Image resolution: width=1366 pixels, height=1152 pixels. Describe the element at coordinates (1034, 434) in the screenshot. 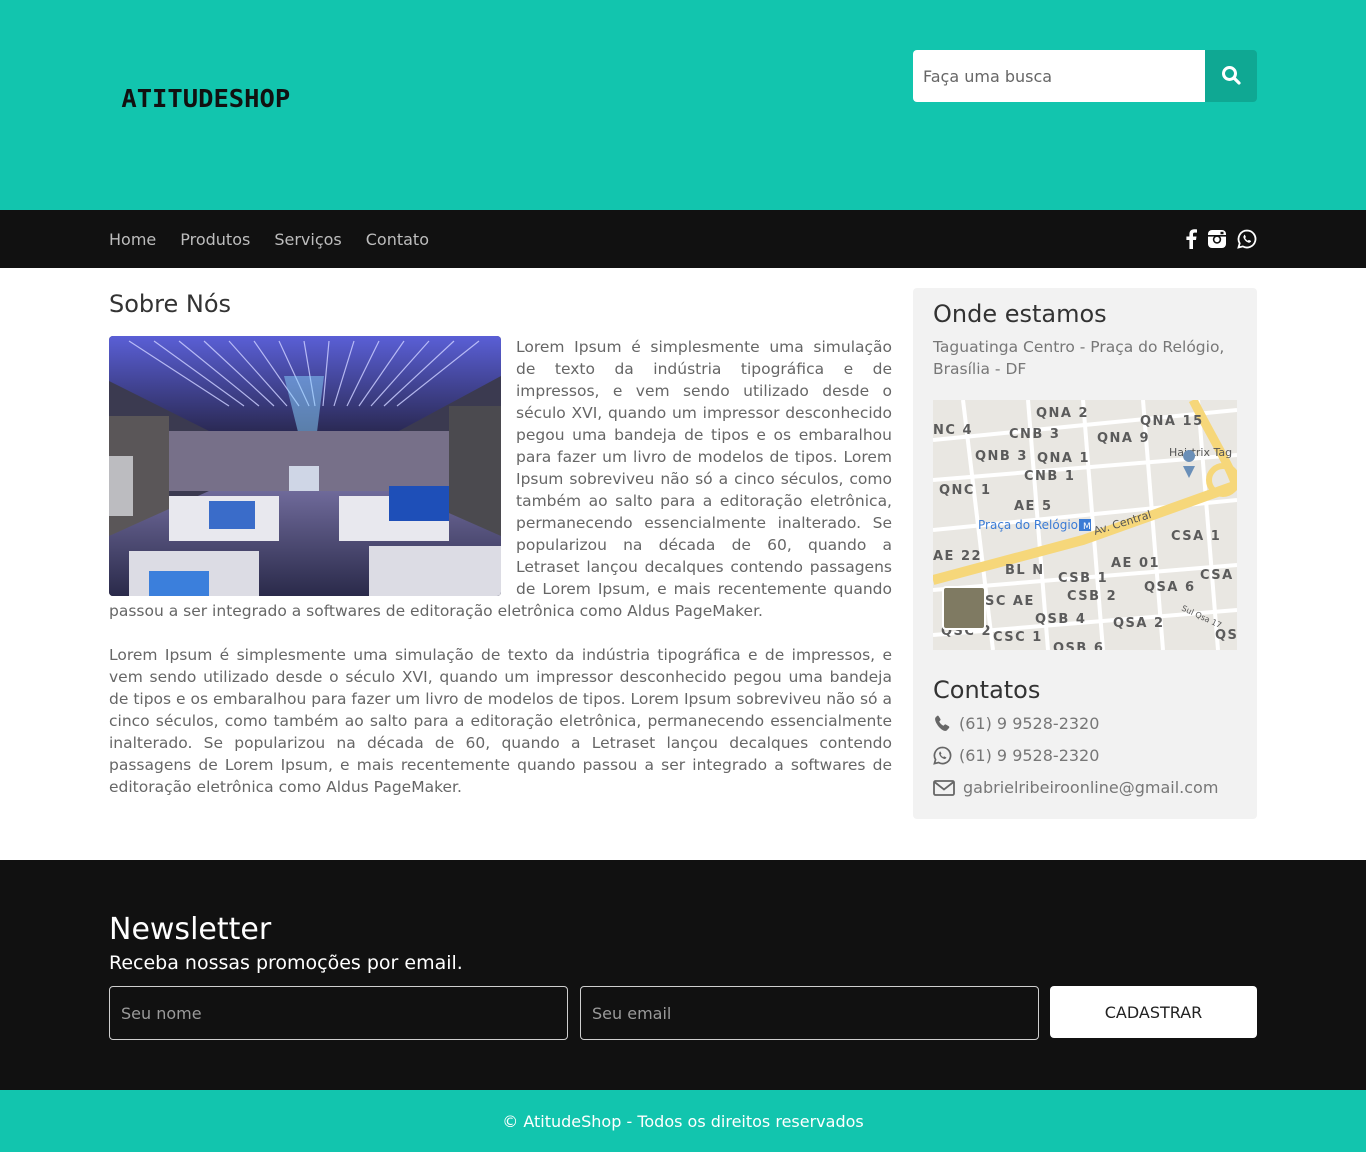

I see `map-label: CNB 3` at that location.